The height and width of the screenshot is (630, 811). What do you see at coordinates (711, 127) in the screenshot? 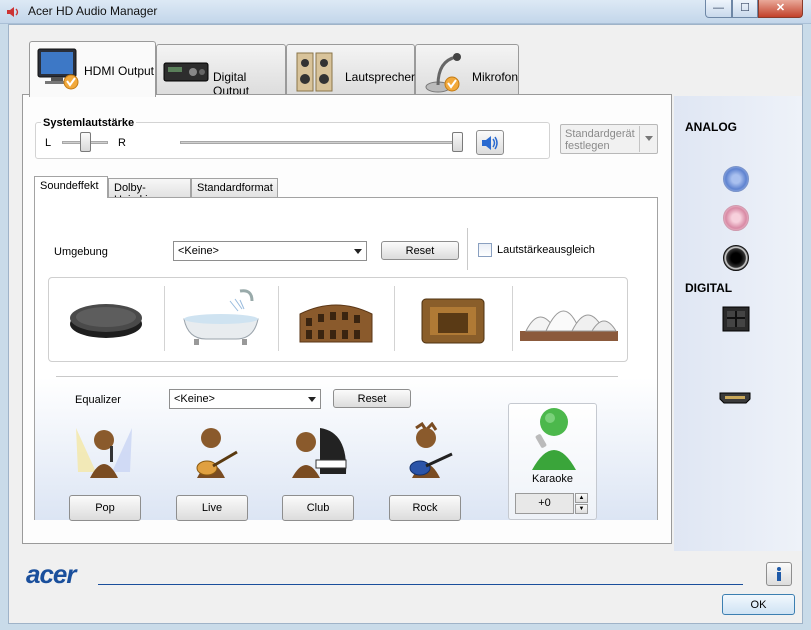
I see `analog-label: ANALOG` at bounding box center [711, 127].